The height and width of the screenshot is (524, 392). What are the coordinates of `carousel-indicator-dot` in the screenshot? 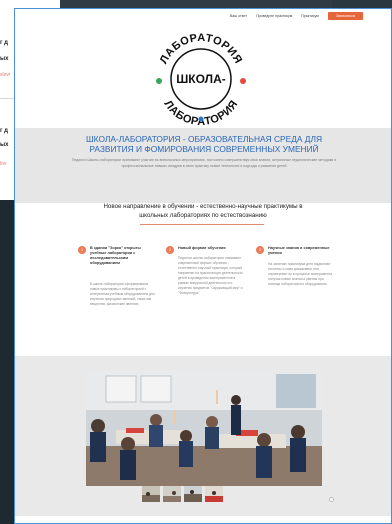 It's located at (331, 499).